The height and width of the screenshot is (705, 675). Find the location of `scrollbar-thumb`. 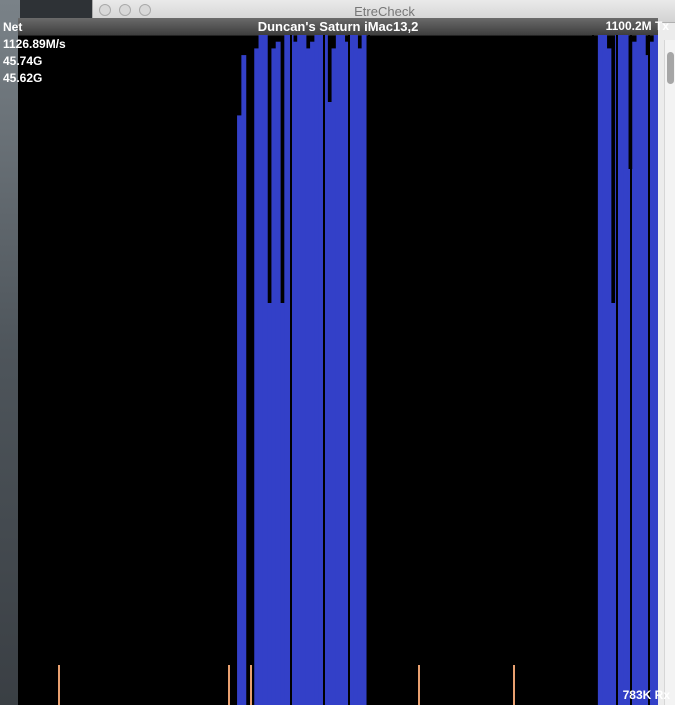

scrollbar-thumb is located at coordinates (670, 68).